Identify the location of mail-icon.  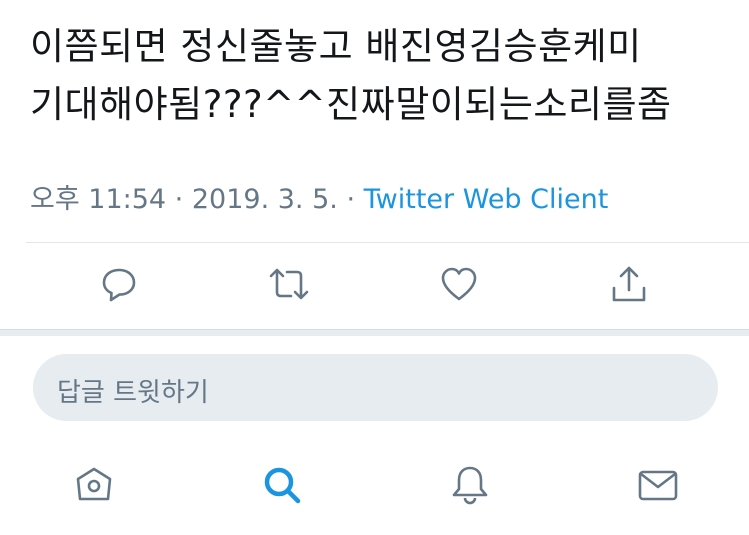
(658, 485).